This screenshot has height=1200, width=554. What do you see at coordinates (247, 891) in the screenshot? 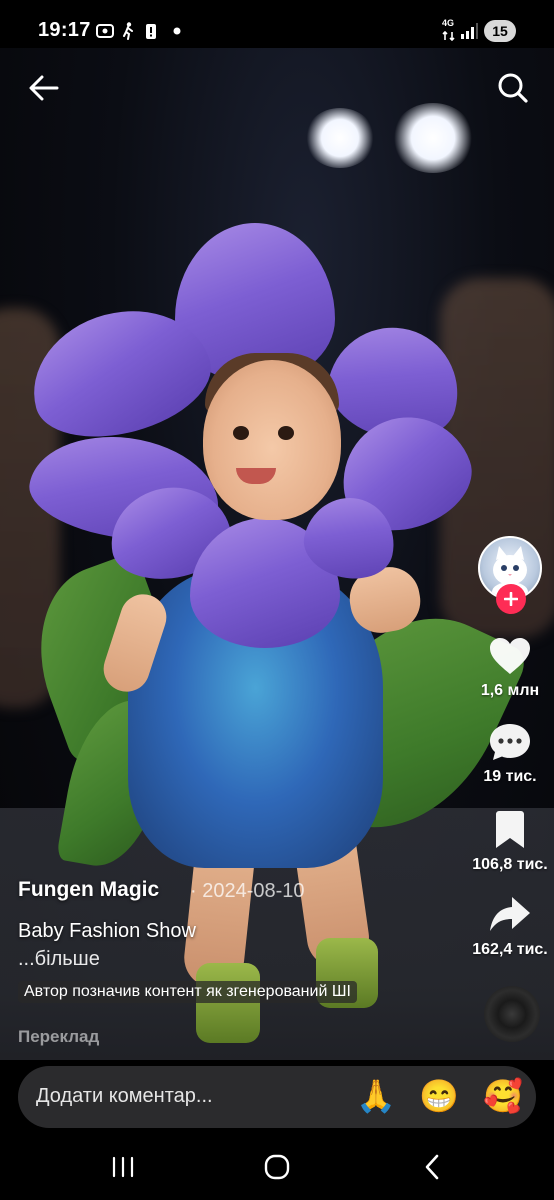
I see `post-date: · 2024-08-10` at bounding box center [247, 891].